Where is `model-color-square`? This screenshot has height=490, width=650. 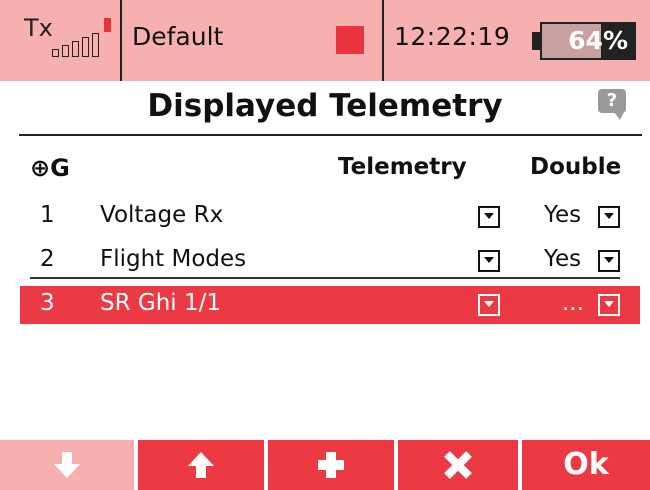
model-color-square is located at coordinates (350, 40).